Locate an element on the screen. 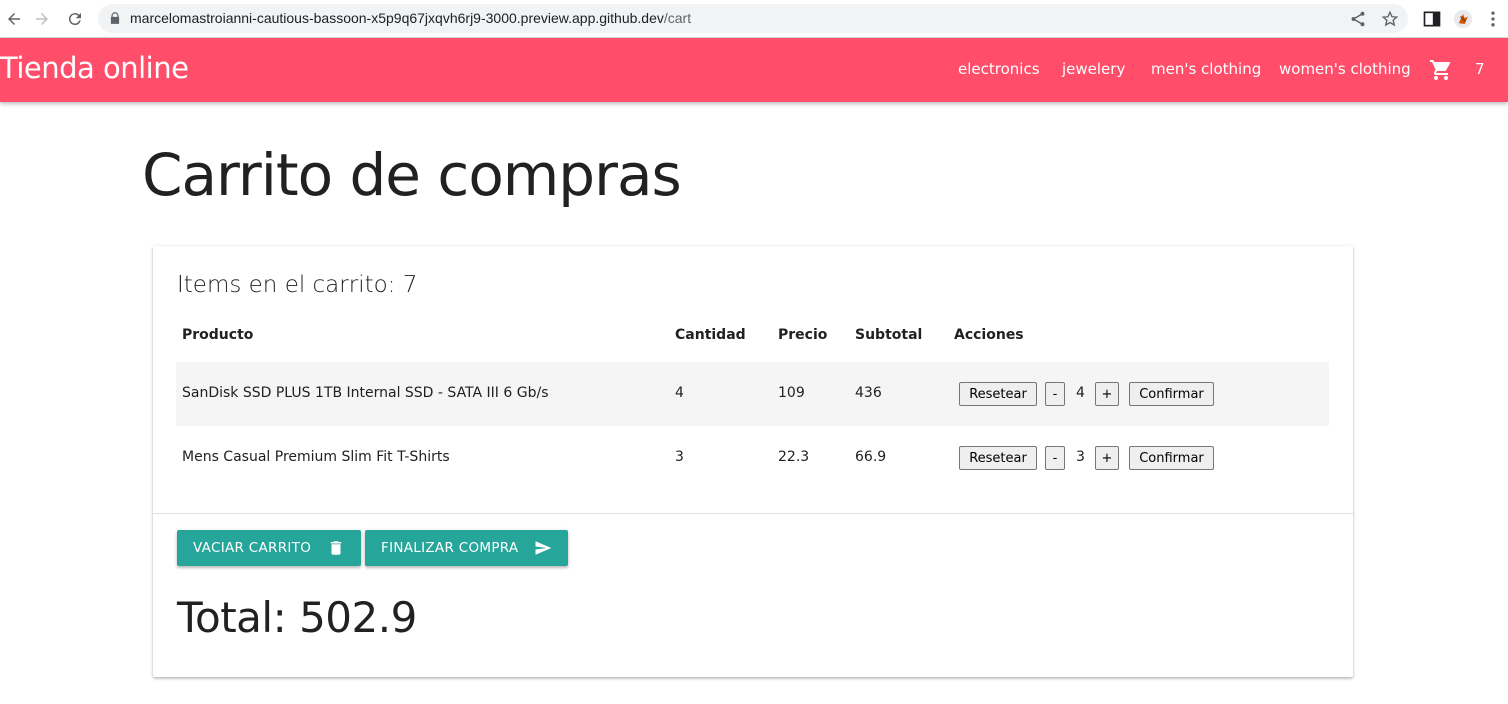  column-header-actions: Acciones is located at coordinates (989, 335).